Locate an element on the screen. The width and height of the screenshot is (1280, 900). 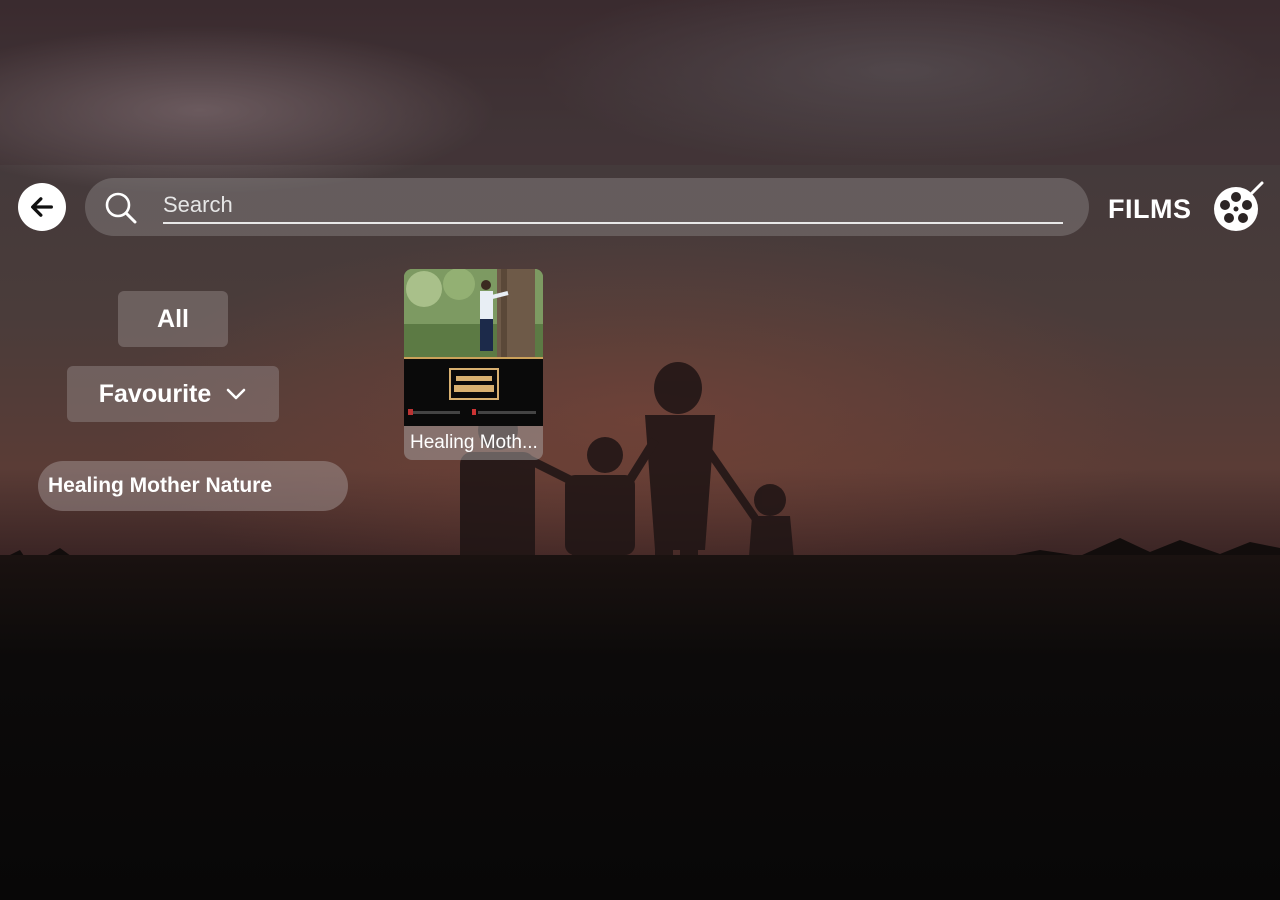
filter-all-label: All is located at coordinates (173, 318).